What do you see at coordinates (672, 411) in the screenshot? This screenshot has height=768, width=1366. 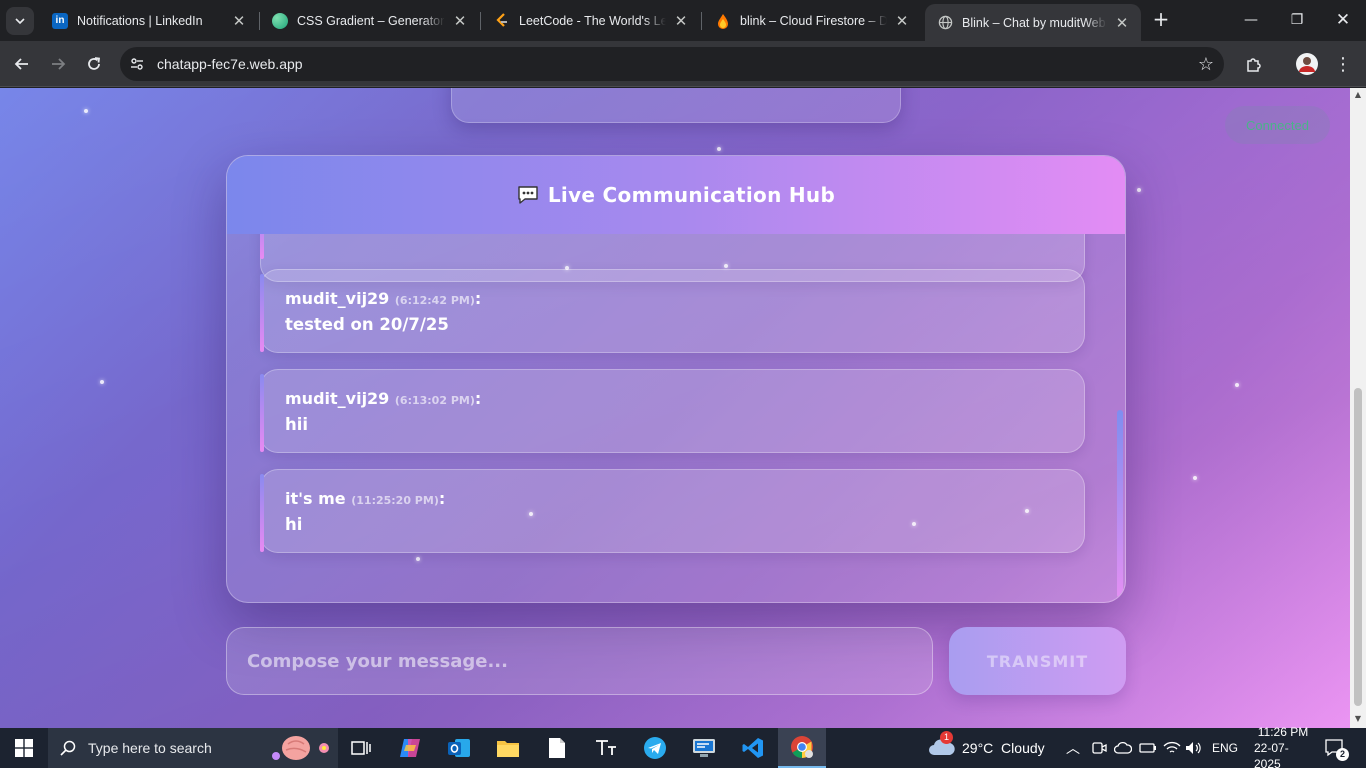 I see `message-card: mudit_vij29 (6:13:02 PM): hii` at bounding box center [672, 411].